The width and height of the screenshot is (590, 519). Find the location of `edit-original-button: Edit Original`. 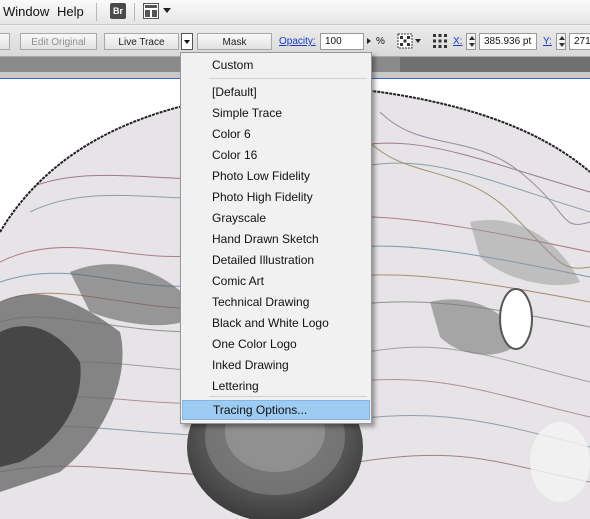

edit-original-button: Edit Original is located at coordinates (58, 41).